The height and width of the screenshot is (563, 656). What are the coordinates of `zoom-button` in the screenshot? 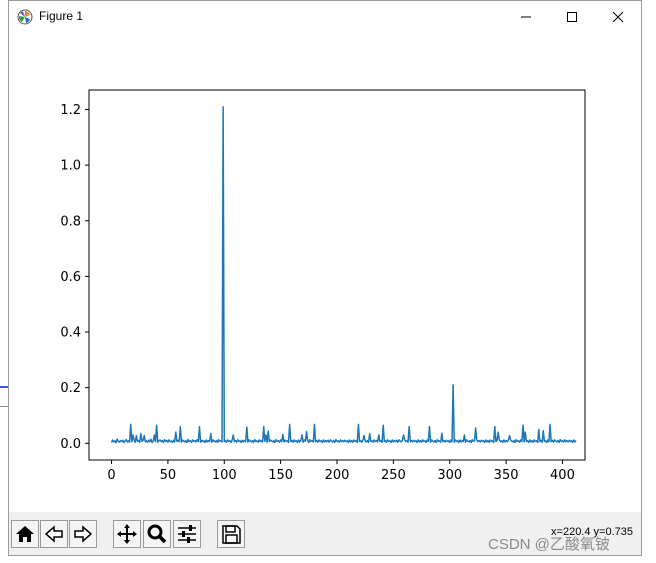 It's located at (157, 534).